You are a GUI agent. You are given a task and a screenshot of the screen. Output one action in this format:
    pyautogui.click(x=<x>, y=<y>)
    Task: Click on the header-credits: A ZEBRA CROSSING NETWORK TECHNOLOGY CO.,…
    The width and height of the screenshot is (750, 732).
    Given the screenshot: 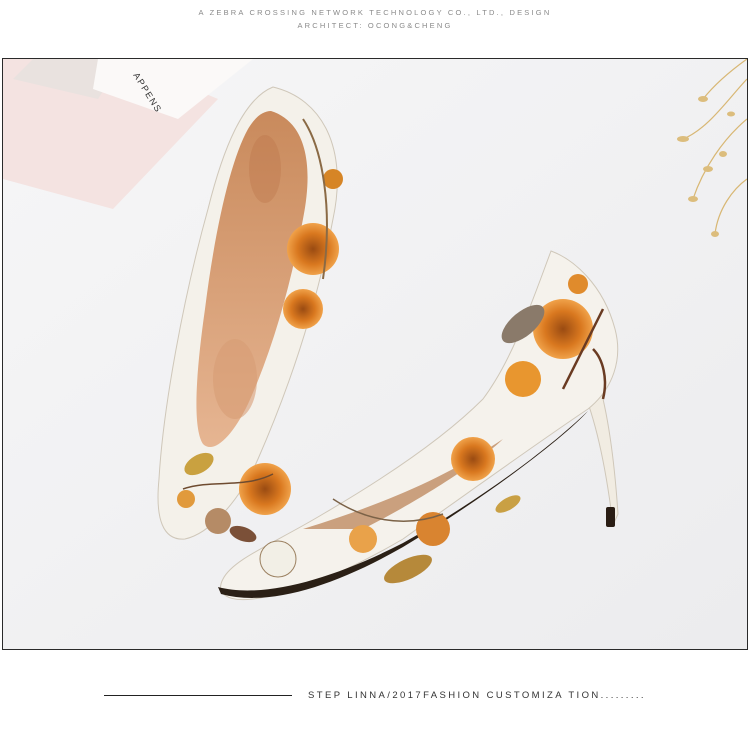 What is the action you would take?
    pyautogui.click(x=375, y=19)
    